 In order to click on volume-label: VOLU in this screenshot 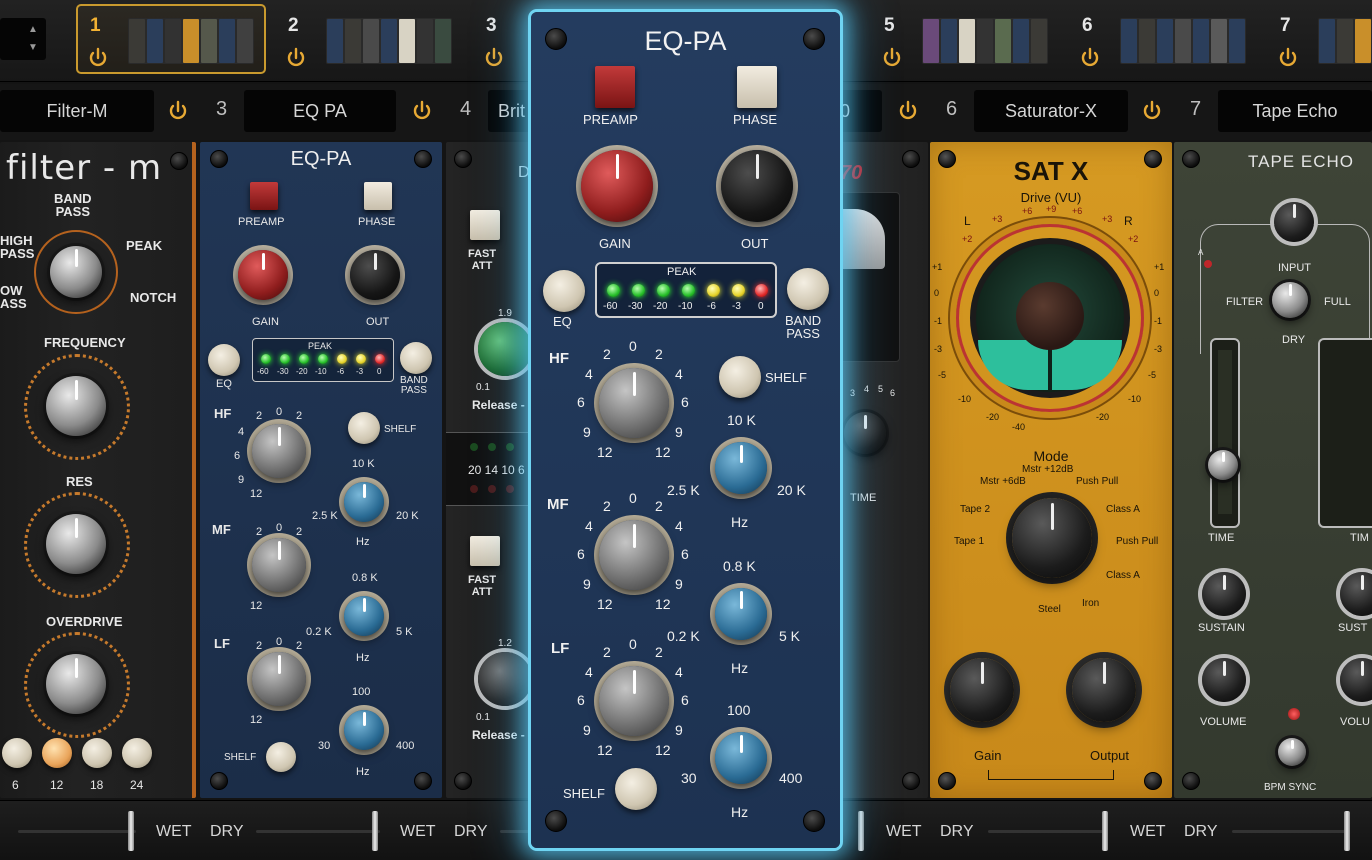, I will do `click(1355, 722)`.